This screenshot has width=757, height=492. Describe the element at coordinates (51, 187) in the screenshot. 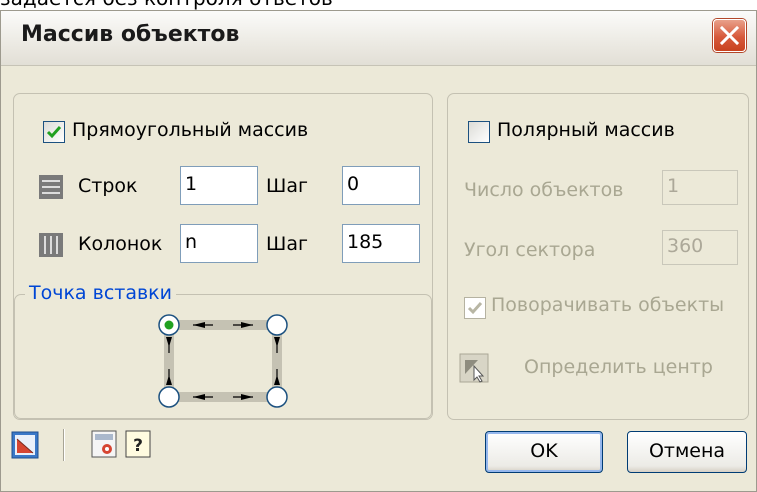

I see `rows-icon` at that location.